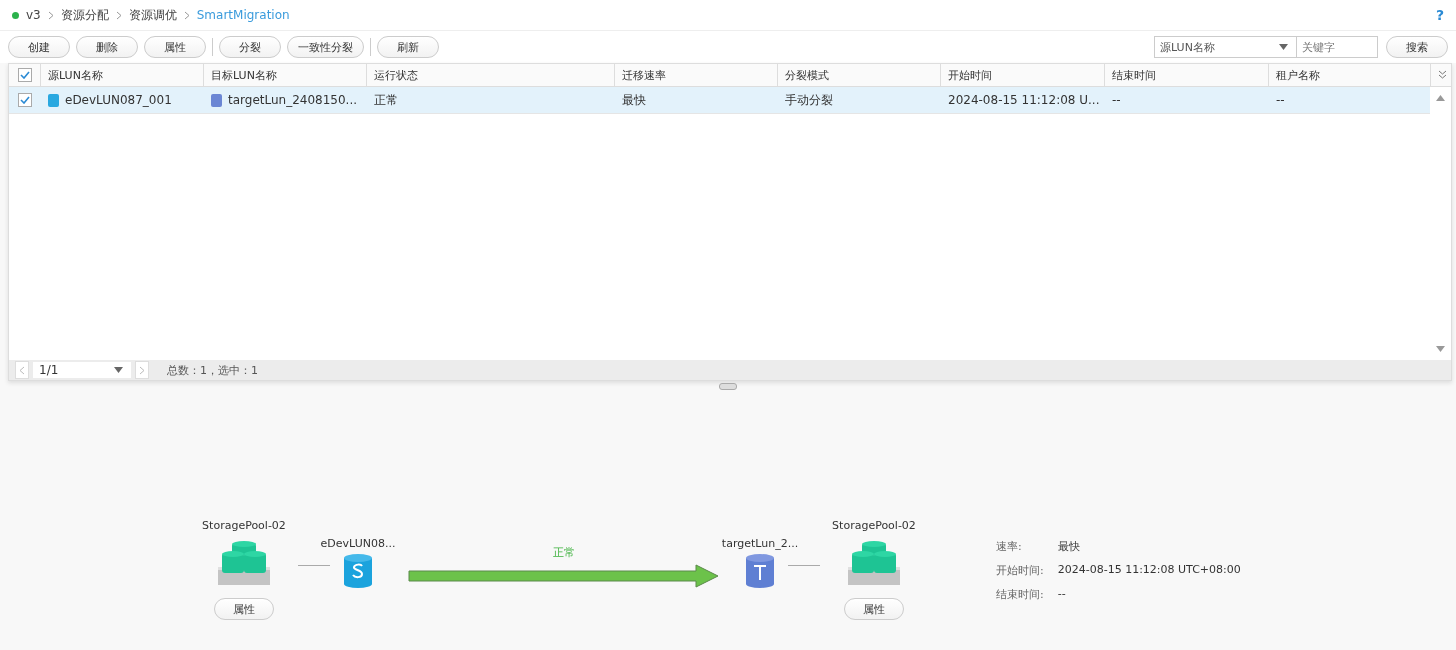  What do you see at coordinates (1020, 570) in the screenshot?
I see `detail-label: 开始时间:` at bounding box center [1020, 570].